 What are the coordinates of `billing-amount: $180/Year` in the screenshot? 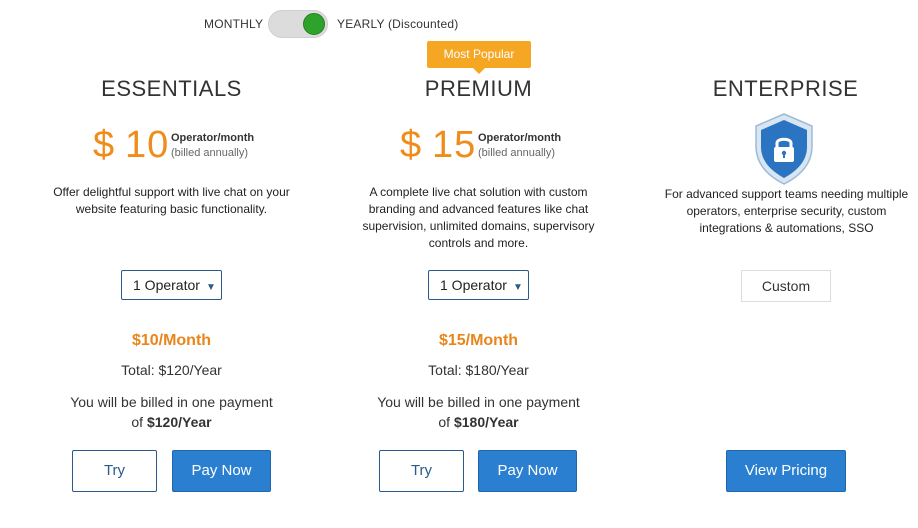 It's located at (486, 422).